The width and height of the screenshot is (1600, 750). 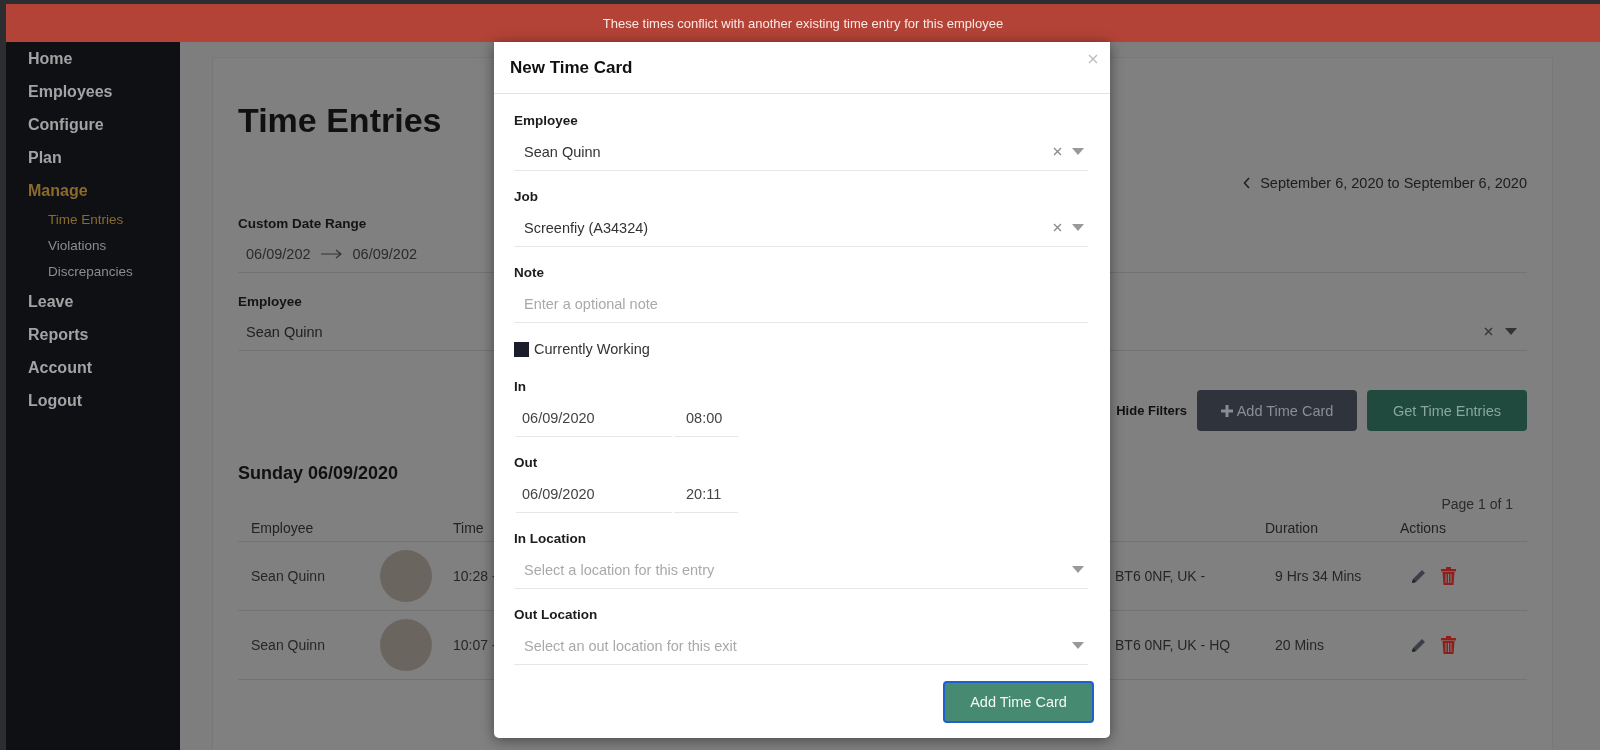 What do you see at coordinates (529, 273) in the screenshot?
I see `field-label: Note` at bounding box center [529, 273].